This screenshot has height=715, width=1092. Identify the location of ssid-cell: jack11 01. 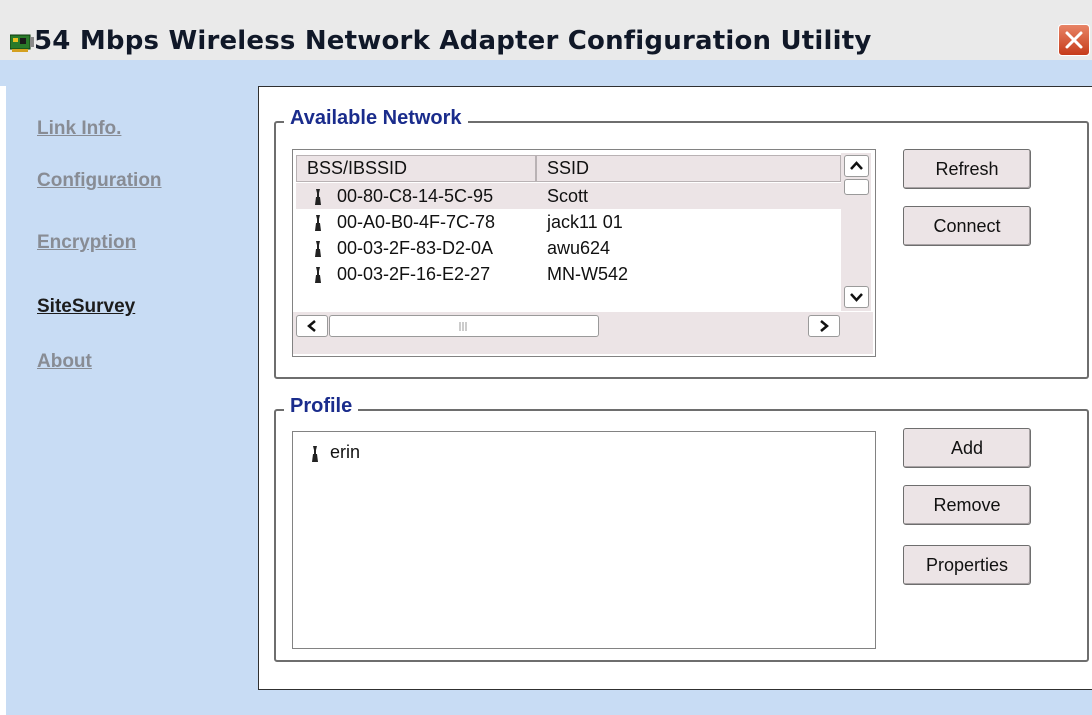
(585, 222).